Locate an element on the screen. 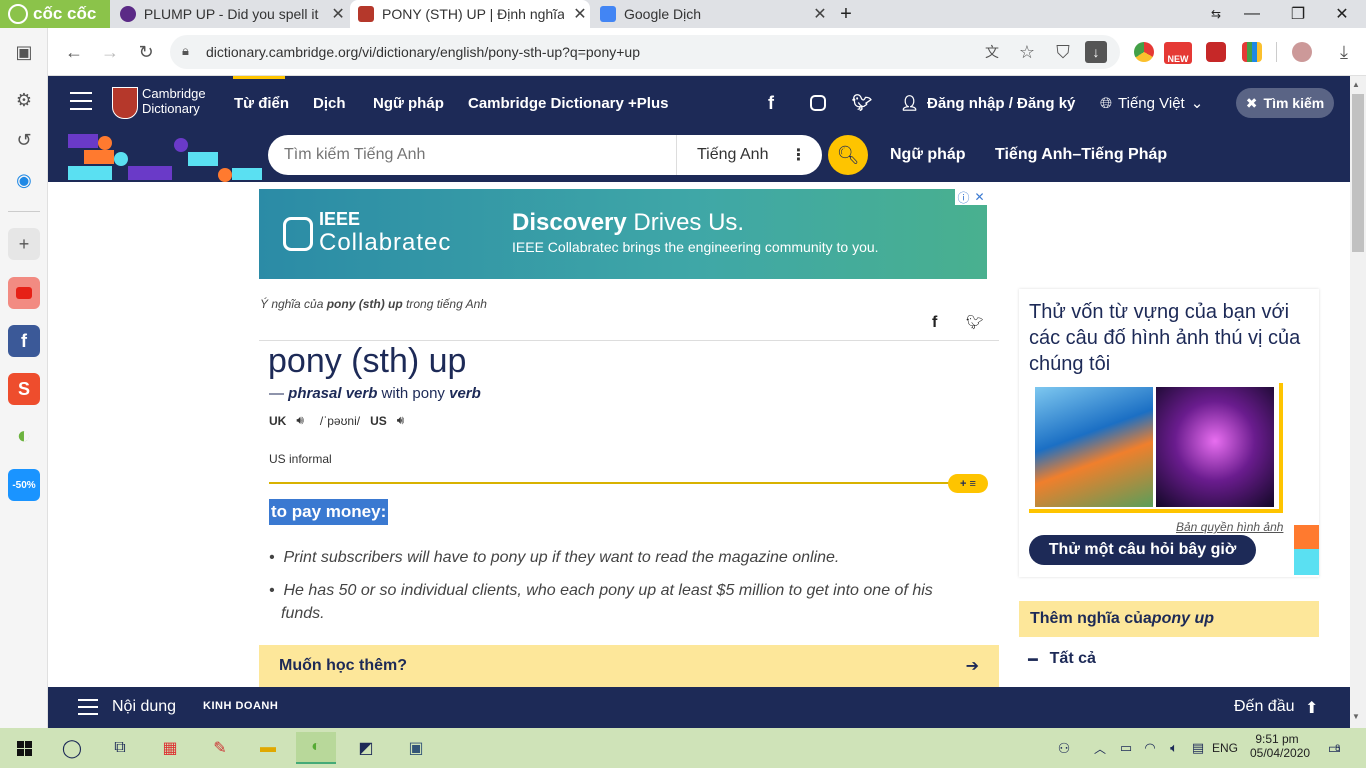 The width and height of the screenshot is (1366, 768). ferris-wheel-image is located at coordinates (1215, 447).